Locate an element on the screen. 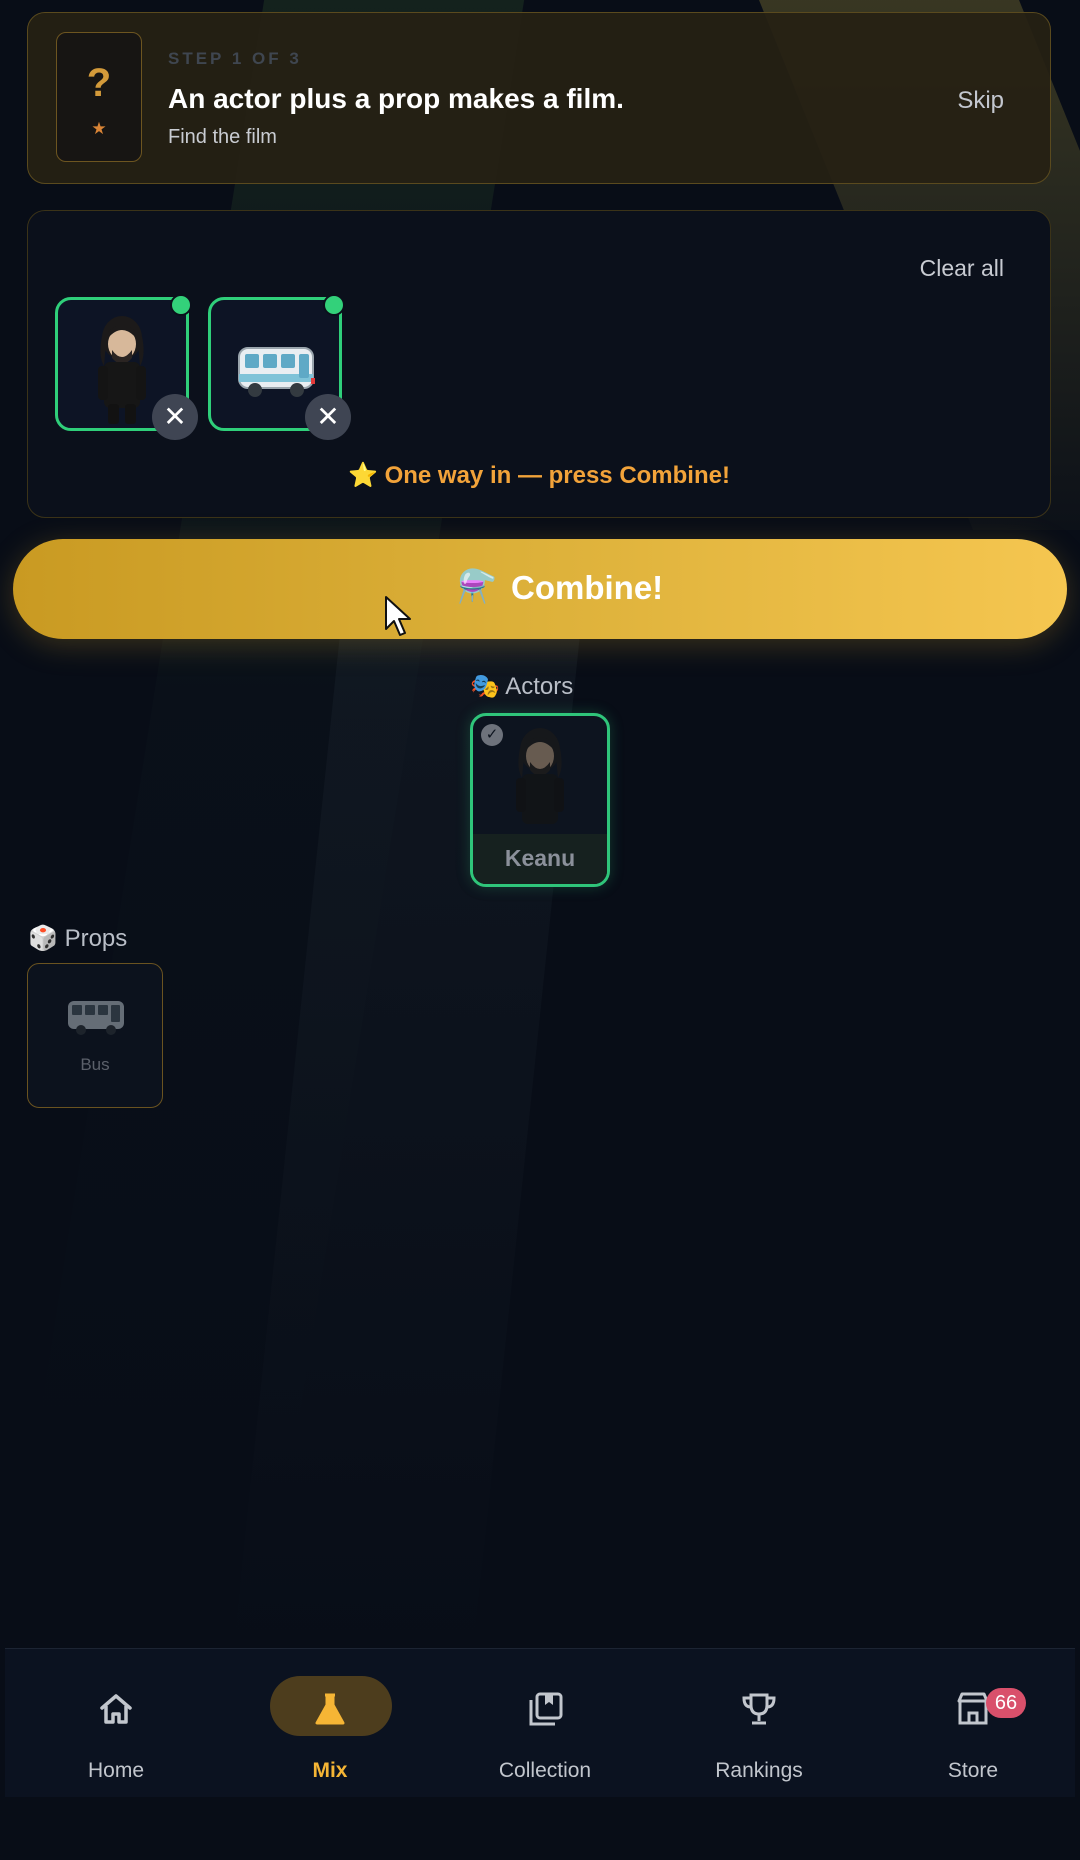 The height and width of the screenshot is (1860, 1080). actors-heading: 🎭 Actors is located at coordinates (521, 686).